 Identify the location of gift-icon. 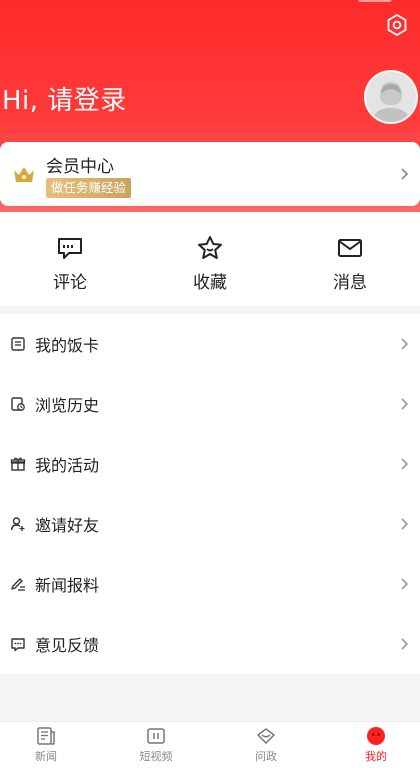
(18, 464).